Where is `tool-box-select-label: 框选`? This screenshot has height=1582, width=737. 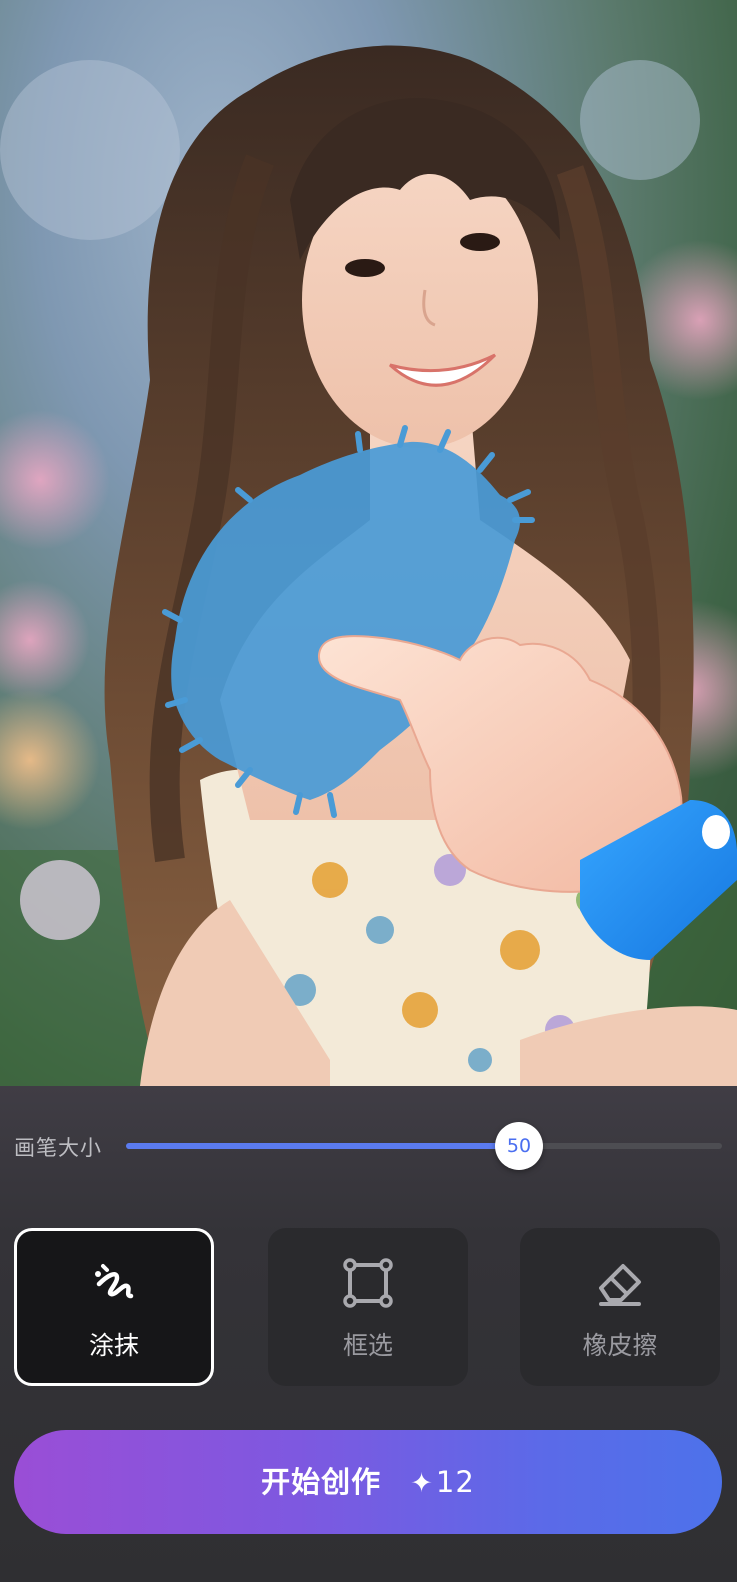
tool-box-select-label: 框选 is located at coordinates (367, 1345).